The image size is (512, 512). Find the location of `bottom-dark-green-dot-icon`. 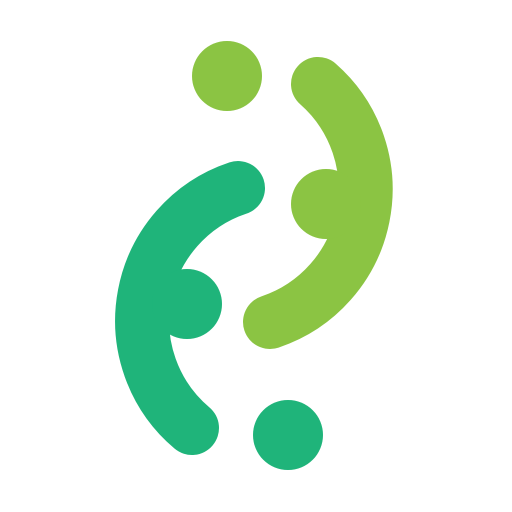

bottom-dark-green-dot-icon is located at coordinates (288, 435).